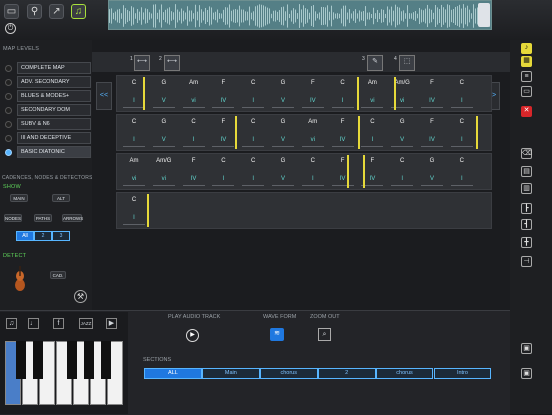  What do you see at coordinates (526, 48) in the screenshot?
I see `pin-yellow-icon: ♪` at bounding box center [526, 48].